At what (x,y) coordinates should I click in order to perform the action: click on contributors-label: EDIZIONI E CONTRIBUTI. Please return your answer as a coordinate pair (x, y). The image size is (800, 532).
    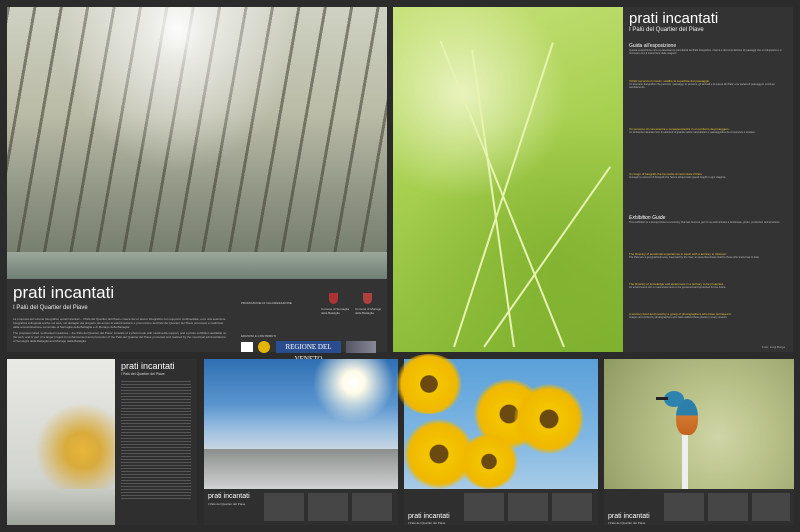
    Looking at the image, I should click on (259, 336).